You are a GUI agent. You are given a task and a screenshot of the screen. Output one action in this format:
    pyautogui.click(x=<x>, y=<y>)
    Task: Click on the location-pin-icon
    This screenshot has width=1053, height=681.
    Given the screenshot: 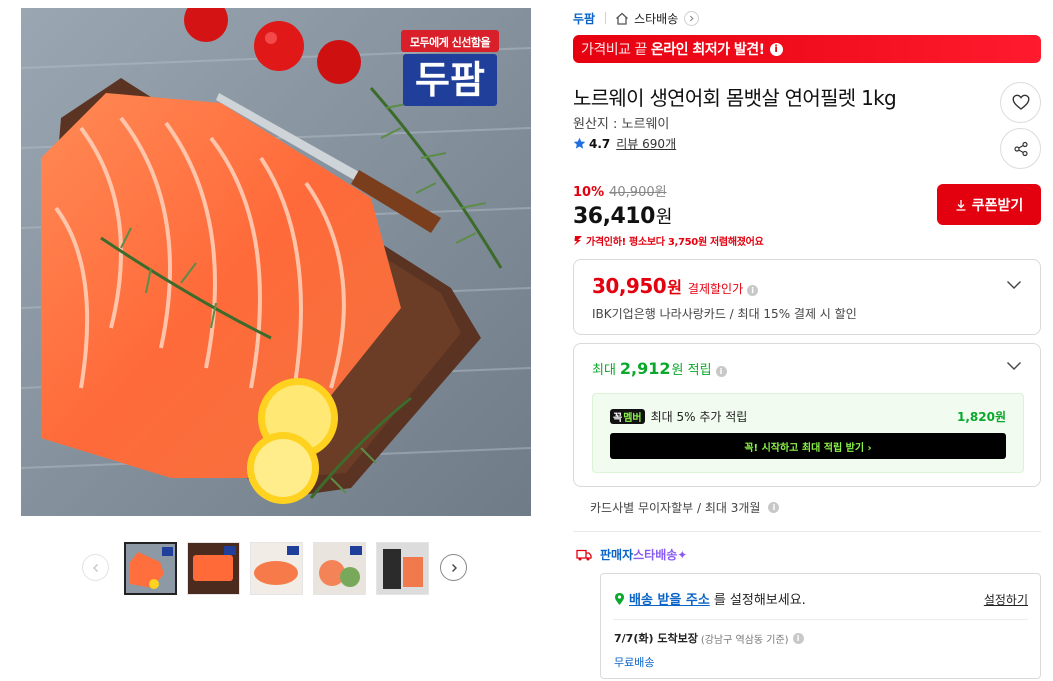 What is the action you would take?
    pyautogui.click(x=619, y=598)
    